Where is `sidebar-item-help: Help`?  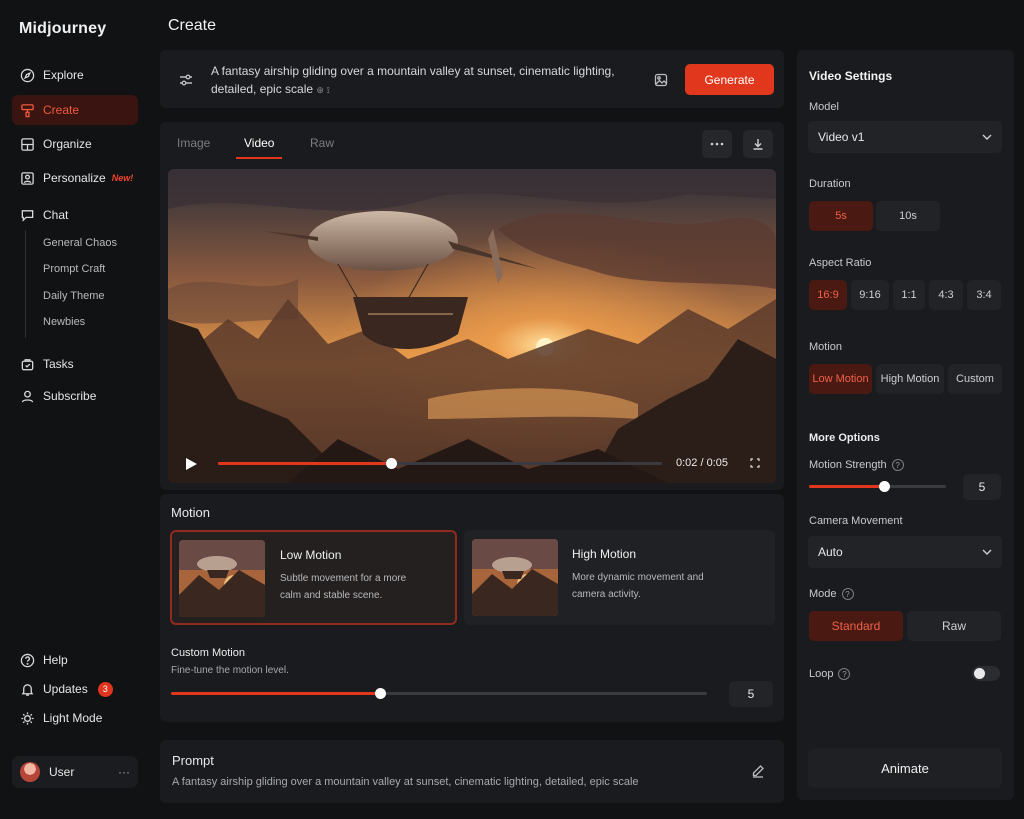 sidebar-item-help: Help is located at coordinates (75, 660).